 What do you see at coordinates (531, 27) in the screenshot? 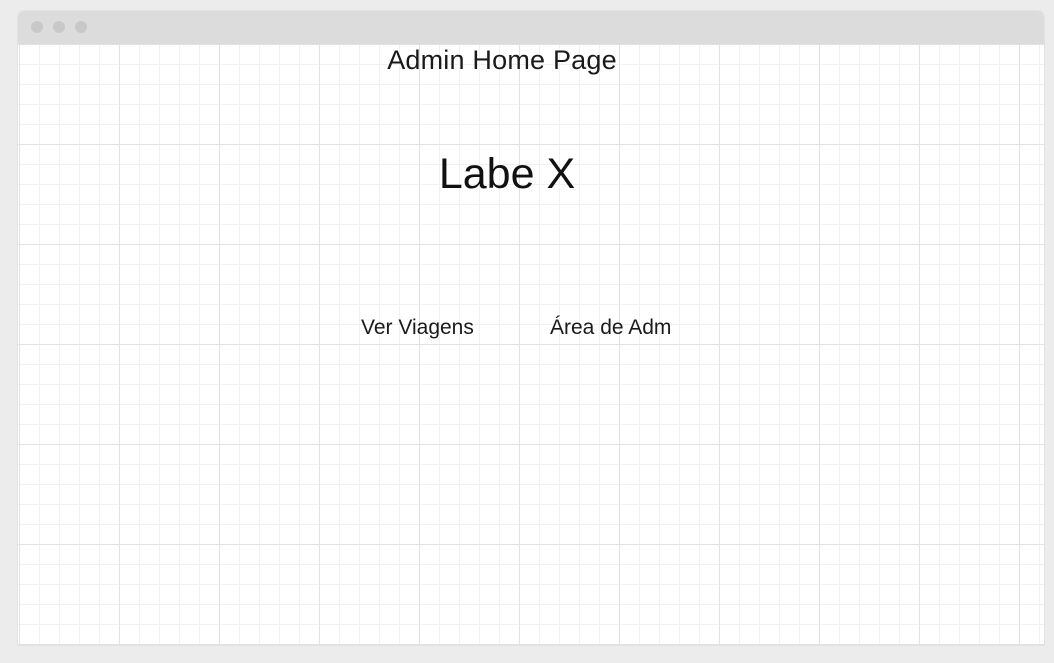
I see `window-titlebar` at bounding box center [531, 27].